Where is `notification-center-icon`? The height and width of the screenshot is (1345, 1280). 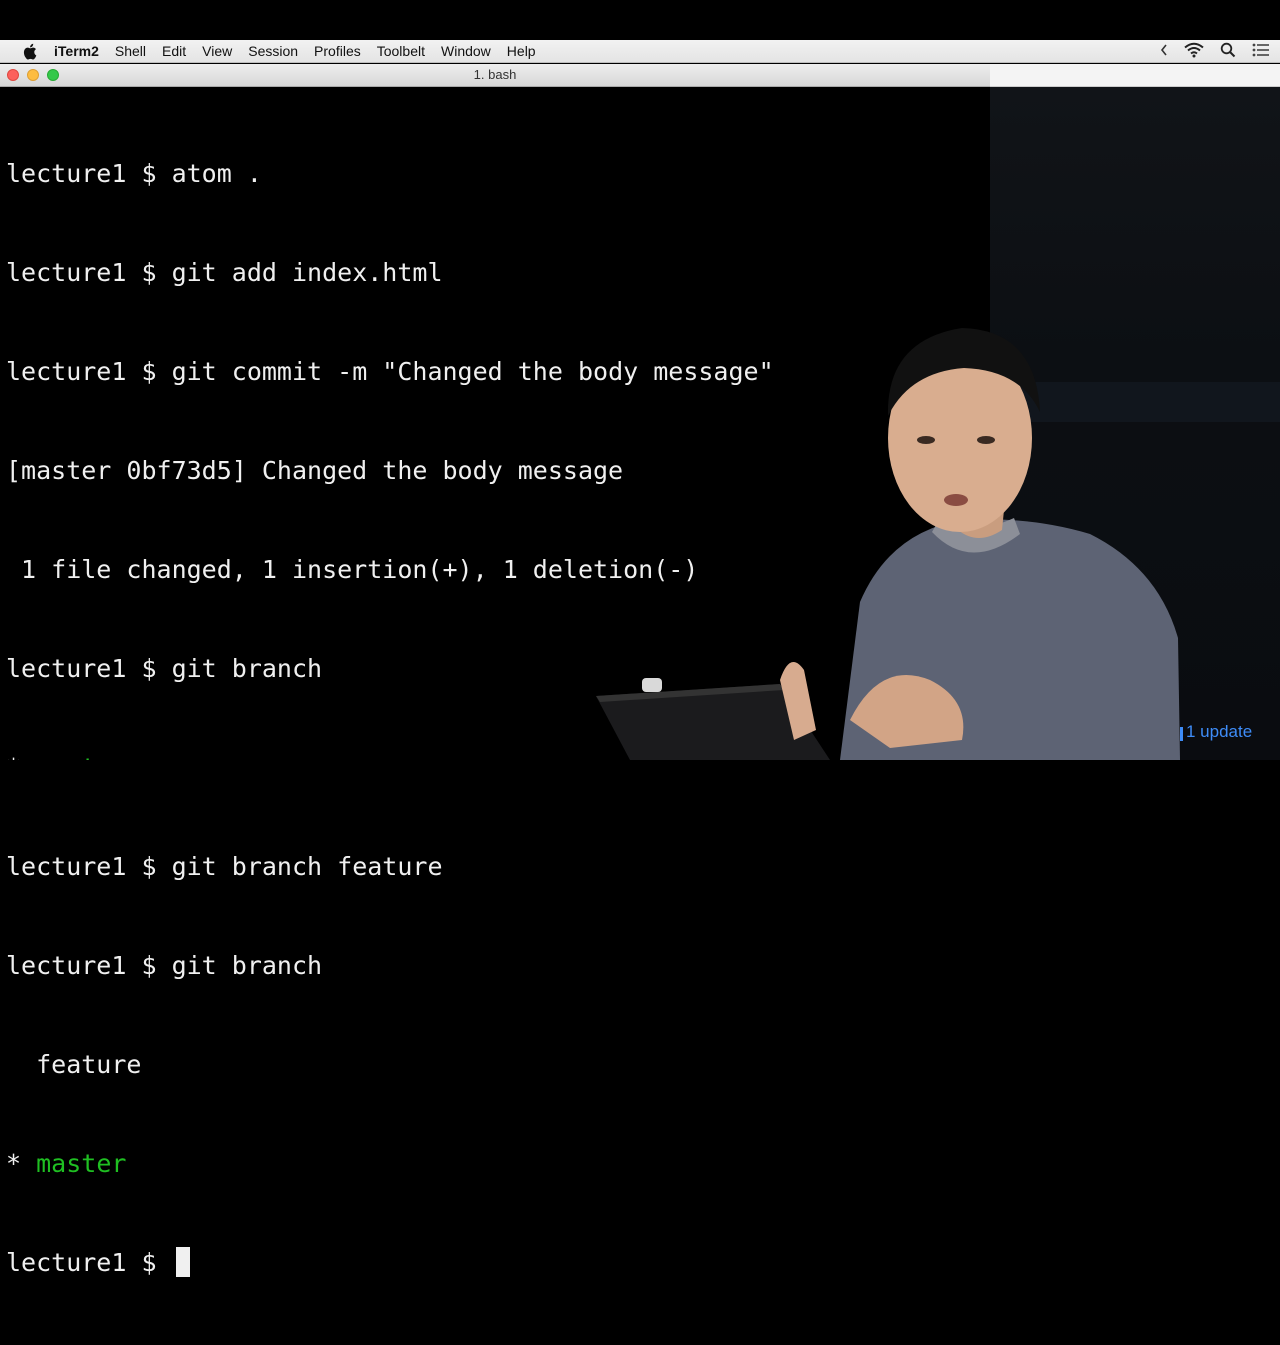
notification-center-icon is located at coordinates (1261, 51).